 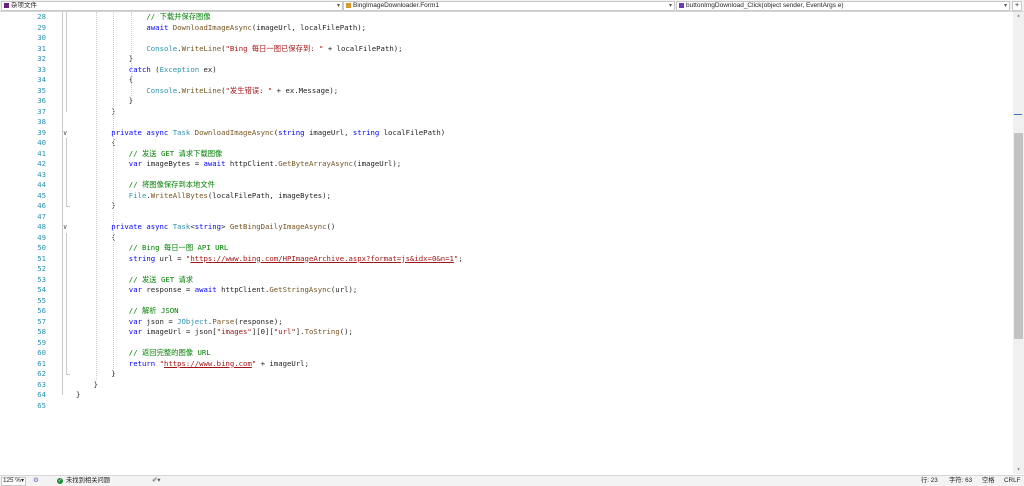 What do you see at coordinates (1018, 236) in the screenshot?
I see `scrollbar-thumb` at bounding box center [1018, 236].